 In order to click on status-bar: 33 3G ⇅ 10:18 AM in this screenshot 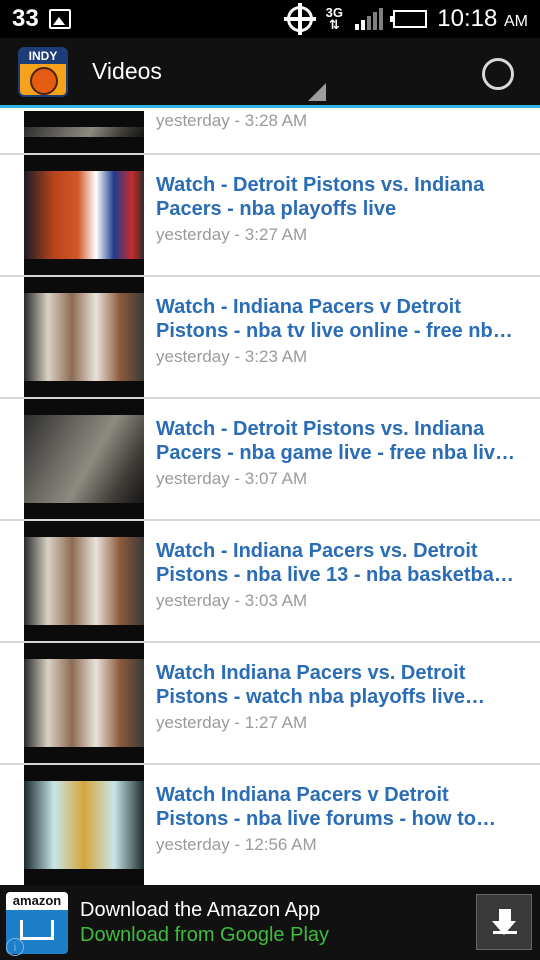, I will do `click(270, 19)`.